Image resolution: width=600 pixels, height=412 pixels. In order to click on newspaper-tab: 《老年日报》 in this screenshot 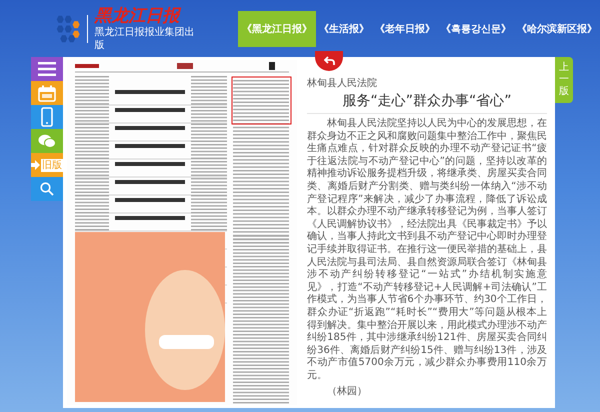, I will do `click(405, 28)`.